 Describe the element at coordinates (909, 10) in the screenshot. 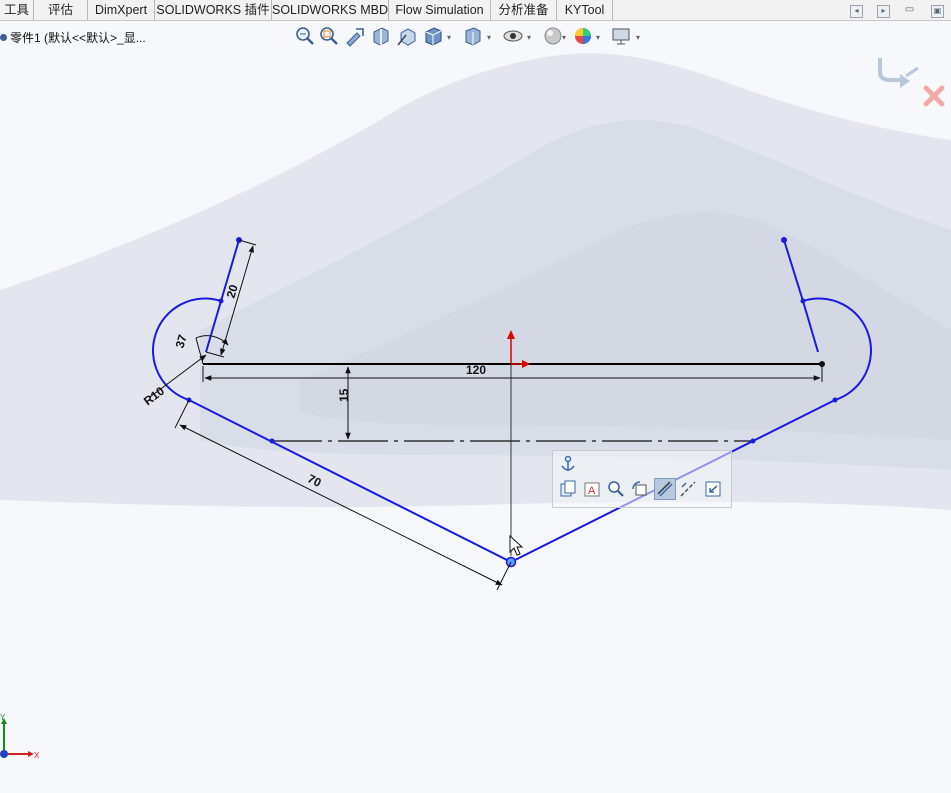

I see `restore-window-icon: ▭` at that location.